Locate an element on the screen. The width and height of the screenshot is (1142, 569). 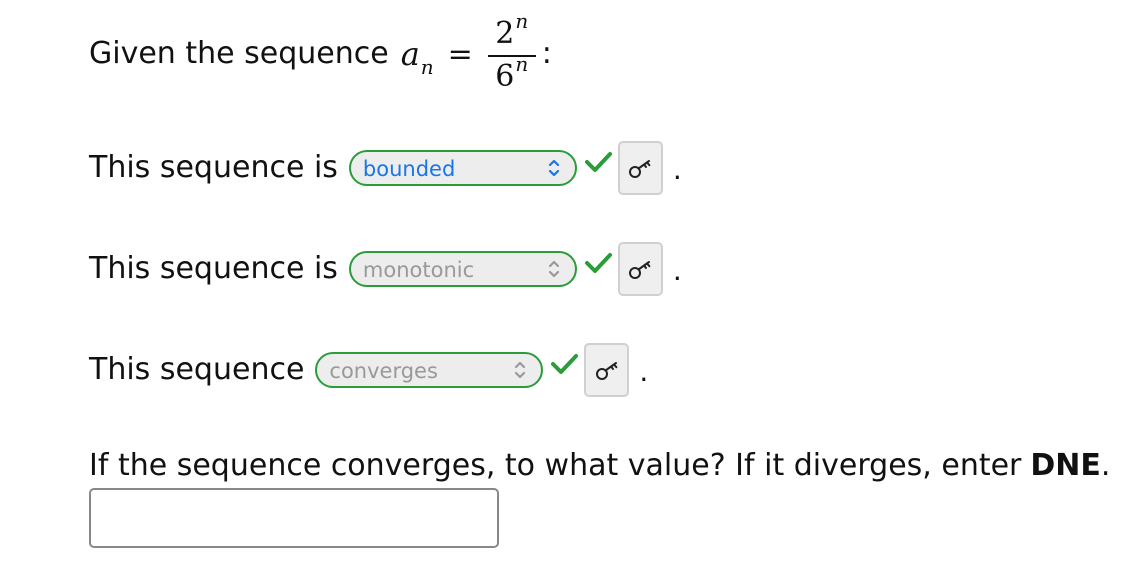
fraction-denominator: 6n is located at coordinates (512, 72).